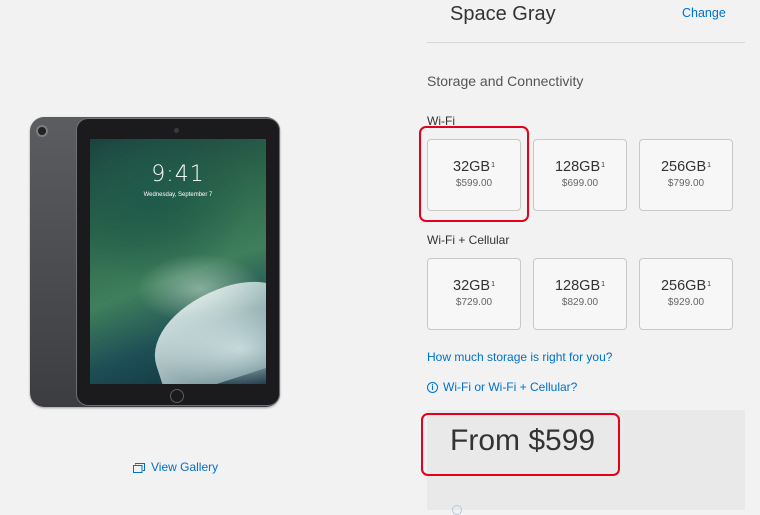 The width and height of the screenshot is (760, 515). Describe the element at coordinates (139, 467) in the screenshot. I see `gallery-icon` at that location.